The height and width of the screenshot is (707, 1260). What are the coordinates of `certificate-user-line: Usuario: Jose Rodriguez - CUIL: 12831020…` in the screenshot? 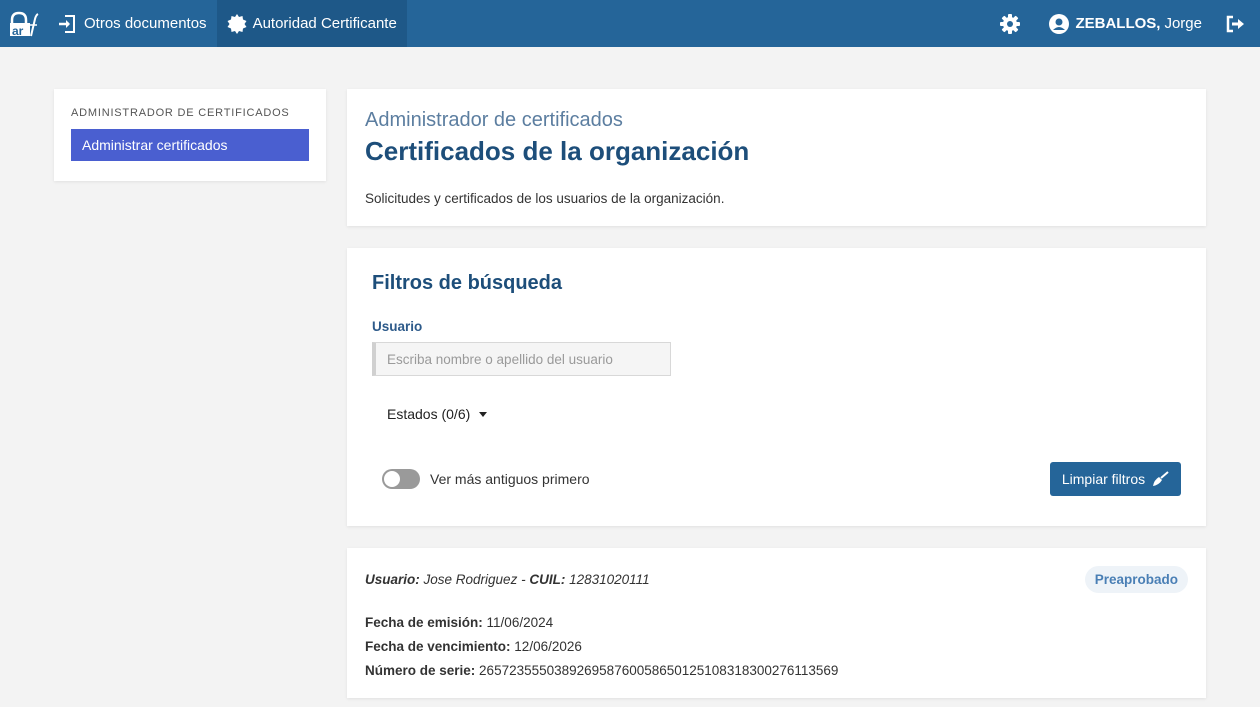 It's located at (776, 579).